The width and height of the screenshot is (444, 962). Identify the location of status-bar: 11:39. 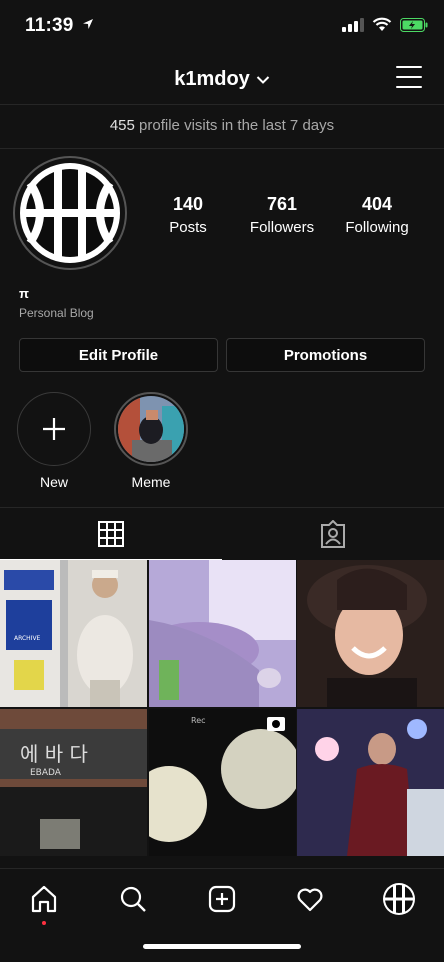
(222, 25).